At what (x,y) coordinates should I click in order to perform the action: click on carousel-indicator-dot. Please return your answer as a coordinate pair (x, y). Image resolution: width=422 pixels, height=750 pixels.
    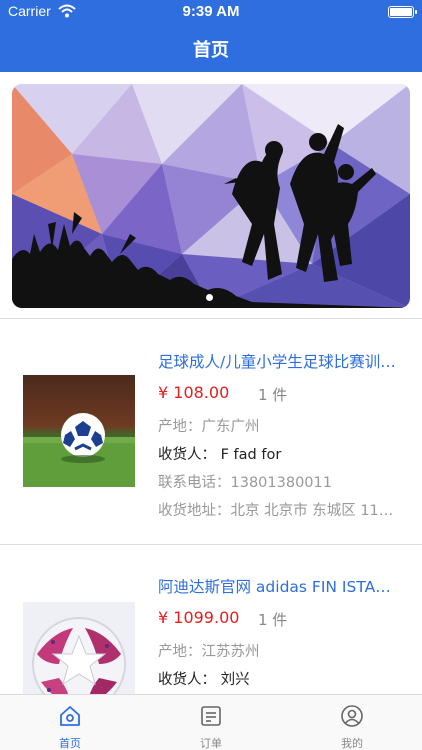
    Looking at the image, I should click on (209, 297).